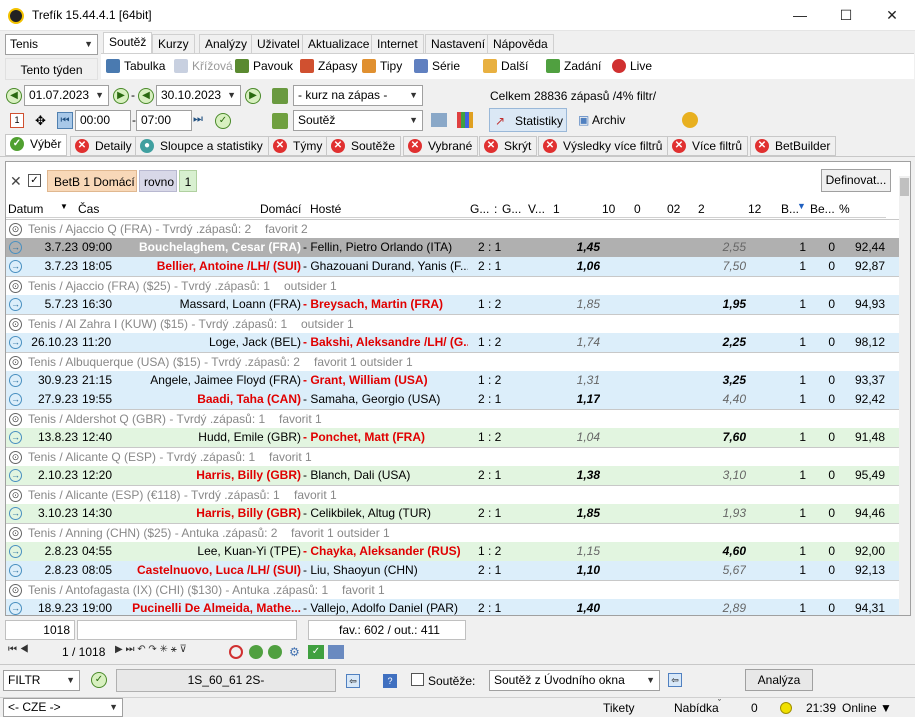 Image resolution: width=915 pixels, height=717 pixels. What do you see at coordinates (846, 15) in the screenshot?
I see `maximize-button: ☐` at bounding box center [846, 15].